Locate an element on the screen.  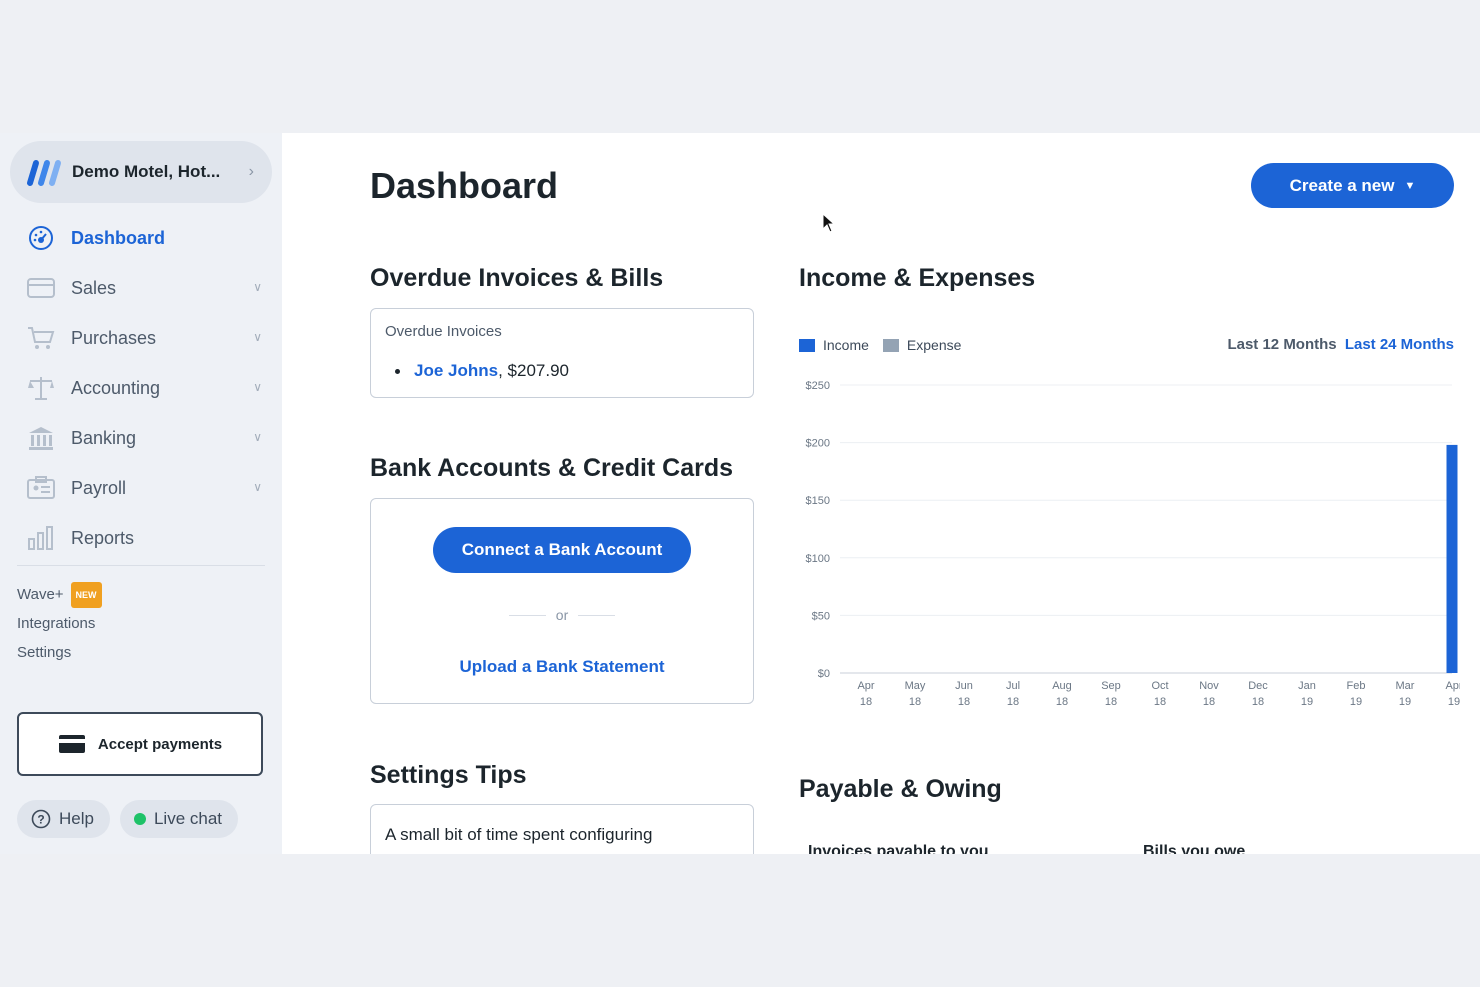
payroll-icon is located at coordinates (41, 488).